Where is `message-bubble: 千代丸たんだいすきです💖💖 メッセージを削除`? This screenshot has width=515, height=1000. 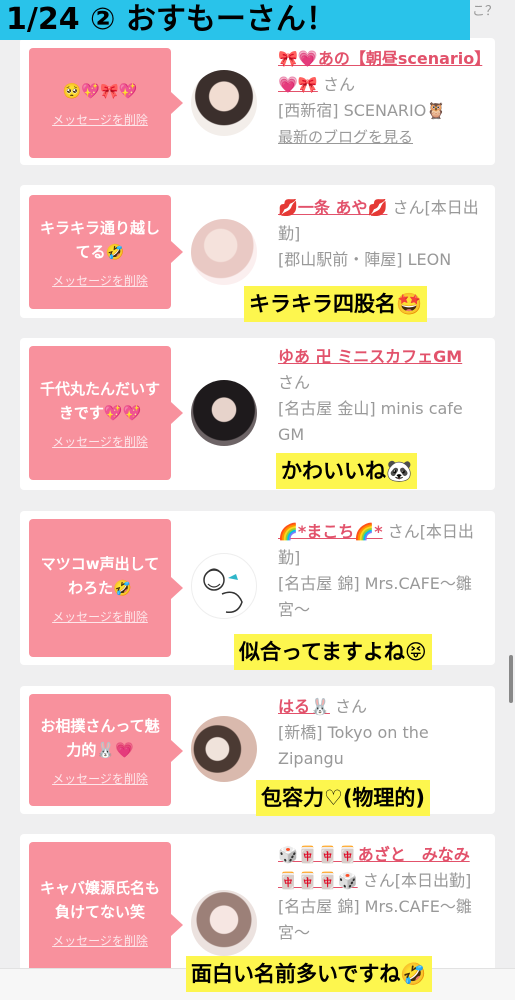 message-bubble: 千代丸たんだいすきです💖💖 メッセージを削除 is located at coordinates (100, 413).